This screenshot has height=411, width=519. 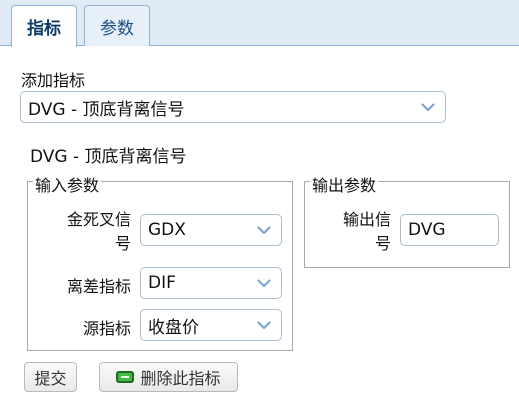 What do you see at coordinates (125, 377) in the screenshot?
I see `minus-square-icon` at bounding box center [125, 377].